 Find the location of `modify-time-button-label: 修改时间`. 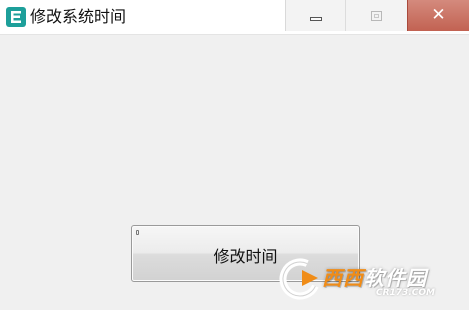

modify-time-button-label: 修改时间 is located at coordinates (245, 256).